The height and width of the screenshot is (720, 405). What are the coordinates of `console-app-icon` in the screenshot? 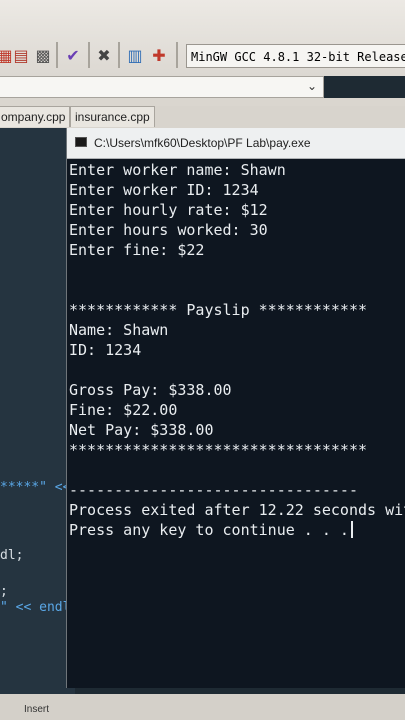 It's located at (81, 142).